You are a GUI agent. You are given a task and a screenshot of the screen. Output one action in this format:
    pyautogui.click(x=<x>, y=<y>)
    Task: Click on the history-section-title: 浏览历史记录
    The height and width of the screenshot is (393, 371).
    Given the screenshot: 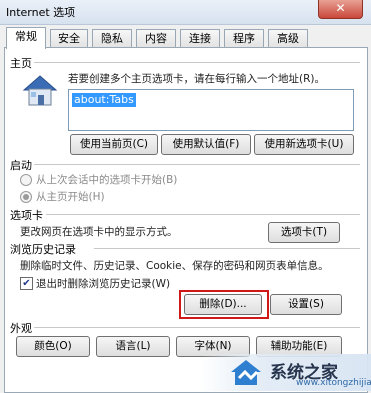 What is the action you would take?
    pyautogui.click(x=43, y=249)
    